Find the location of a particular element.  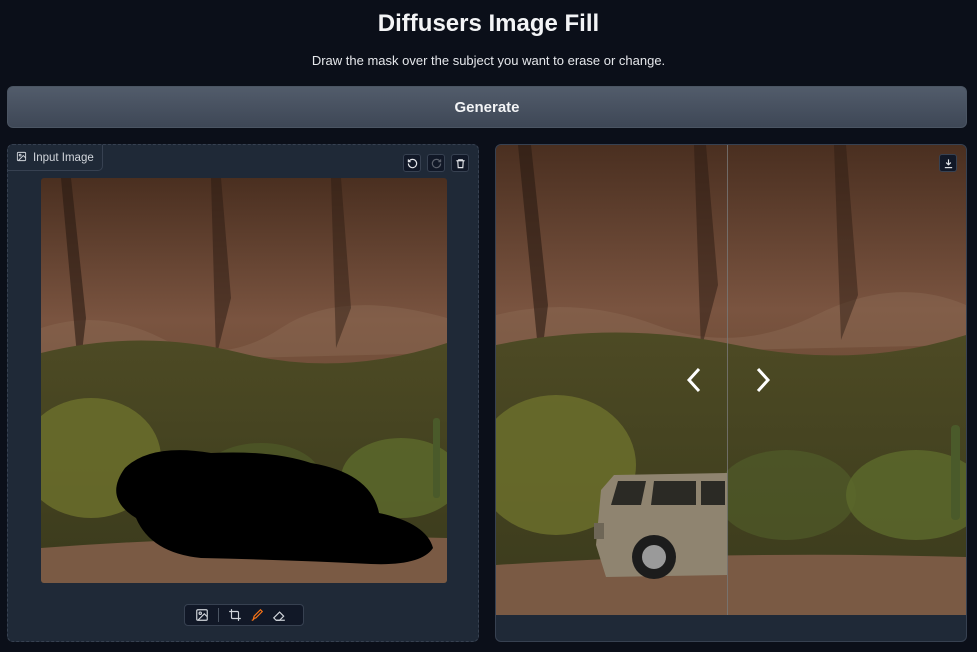

input-image-label-text: Input Image is located at coordinates (63, 157).